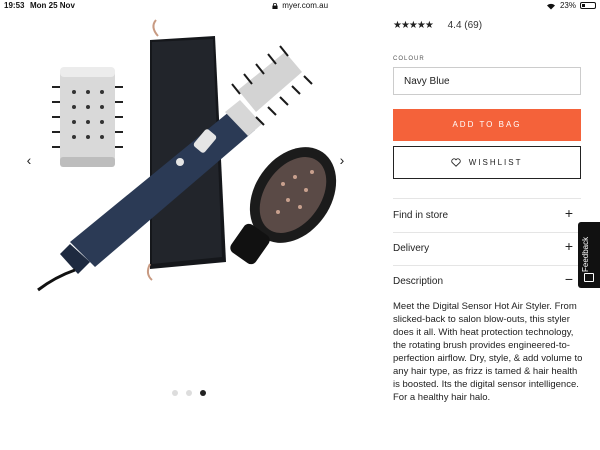  I want to click on rating-stars-icon: ★★★★★, so click(413, 25).